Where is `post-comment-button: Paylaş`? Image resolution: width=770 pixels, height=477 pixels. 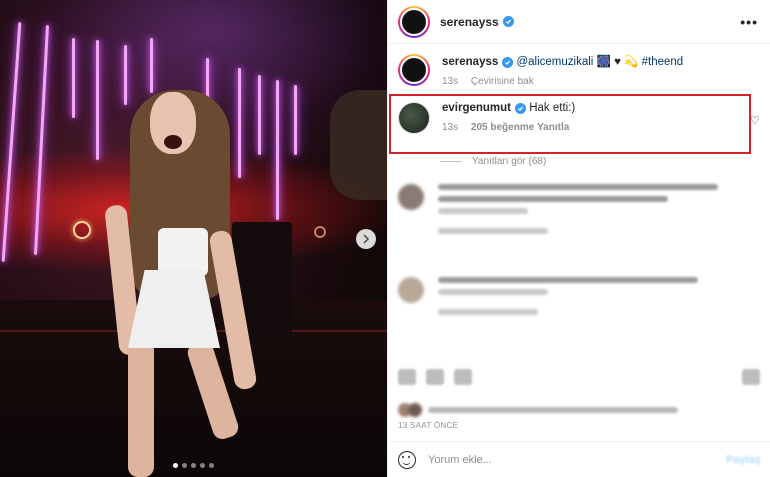
post-comment-button: Paylaş is located at coordinates (743, 460).